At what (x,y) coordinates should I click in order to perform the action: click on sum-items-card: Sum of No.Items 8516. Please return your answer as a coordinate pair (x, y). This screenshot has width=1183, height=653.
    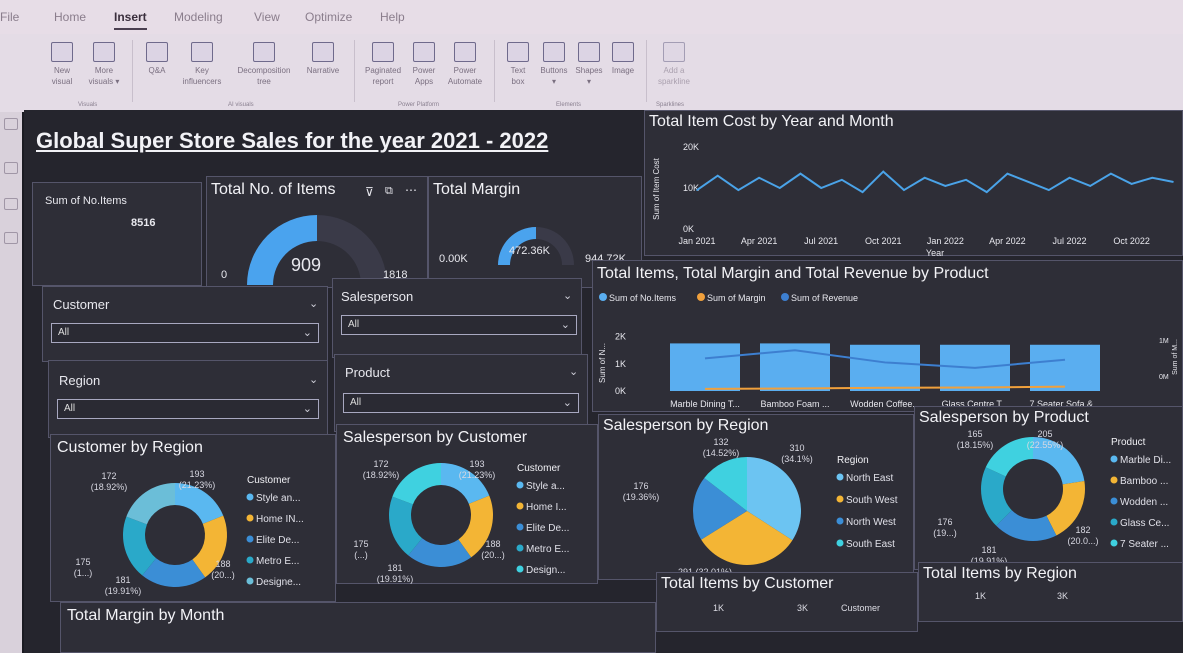
    Looking at the image, I should click on (117, 234).